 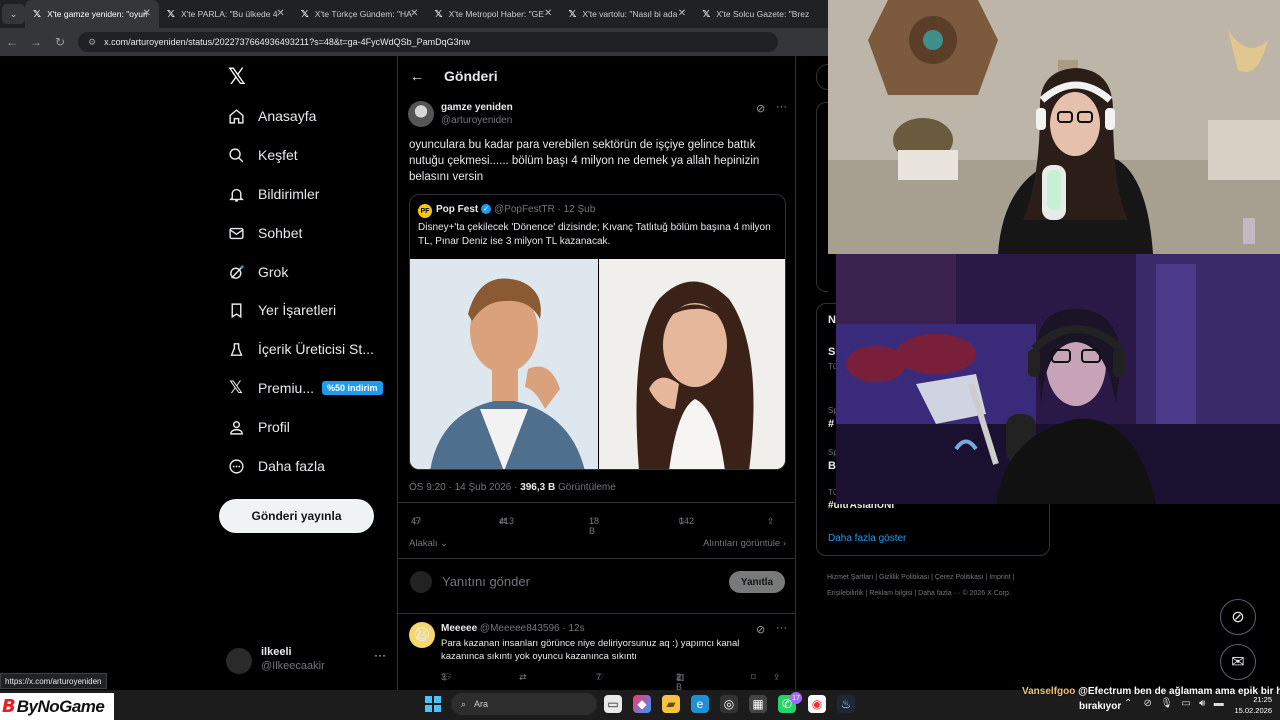 What do you see at coordinates (236, 466) in the screenshot?
I see `more-circle-icon` at bounding box center [236, 466].